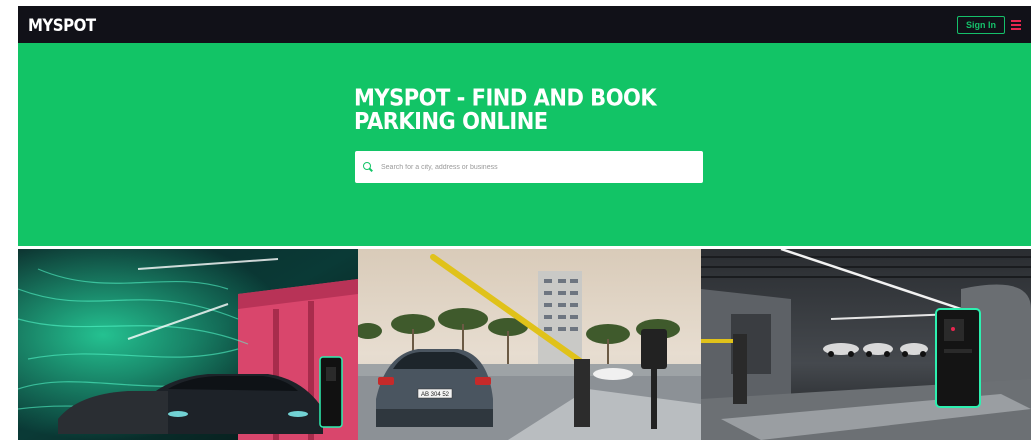 The height and width of the screenshot is (440, 1031). Describe the element at coordinates (524, 24) in the screenshot. I see `top-navbar: MYSPOT Sign In` at that location.